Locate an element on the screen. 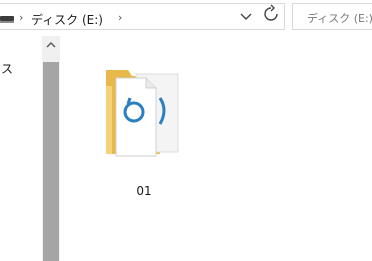 This screenshot has height=261, width=372. nav-scrollbar is located at coordinates (51, 148).